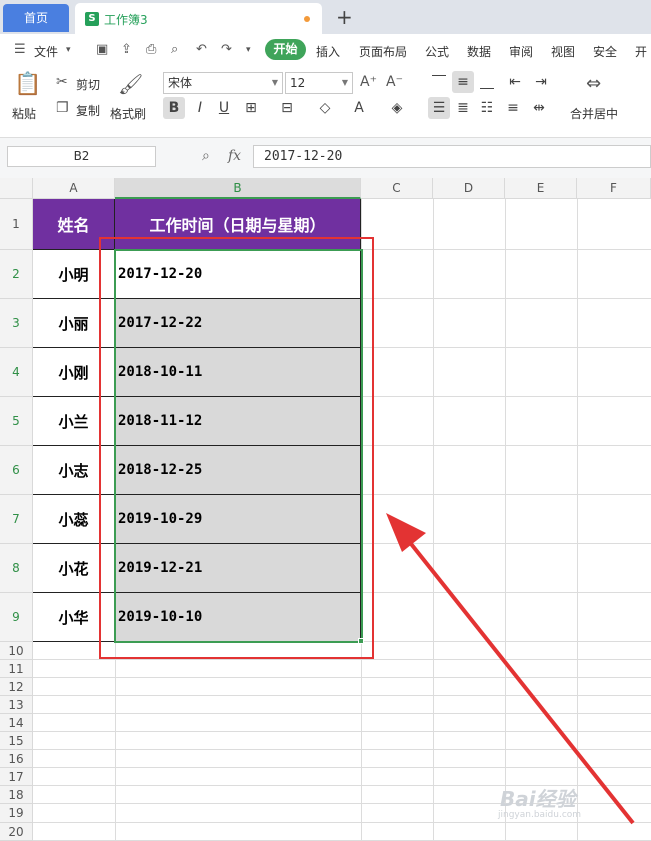 The height and width of the screenshot is (841, 651). Describe the element at coordinates (88, 84) in the screenshot. I see `cut-button: 剪切` at that location.